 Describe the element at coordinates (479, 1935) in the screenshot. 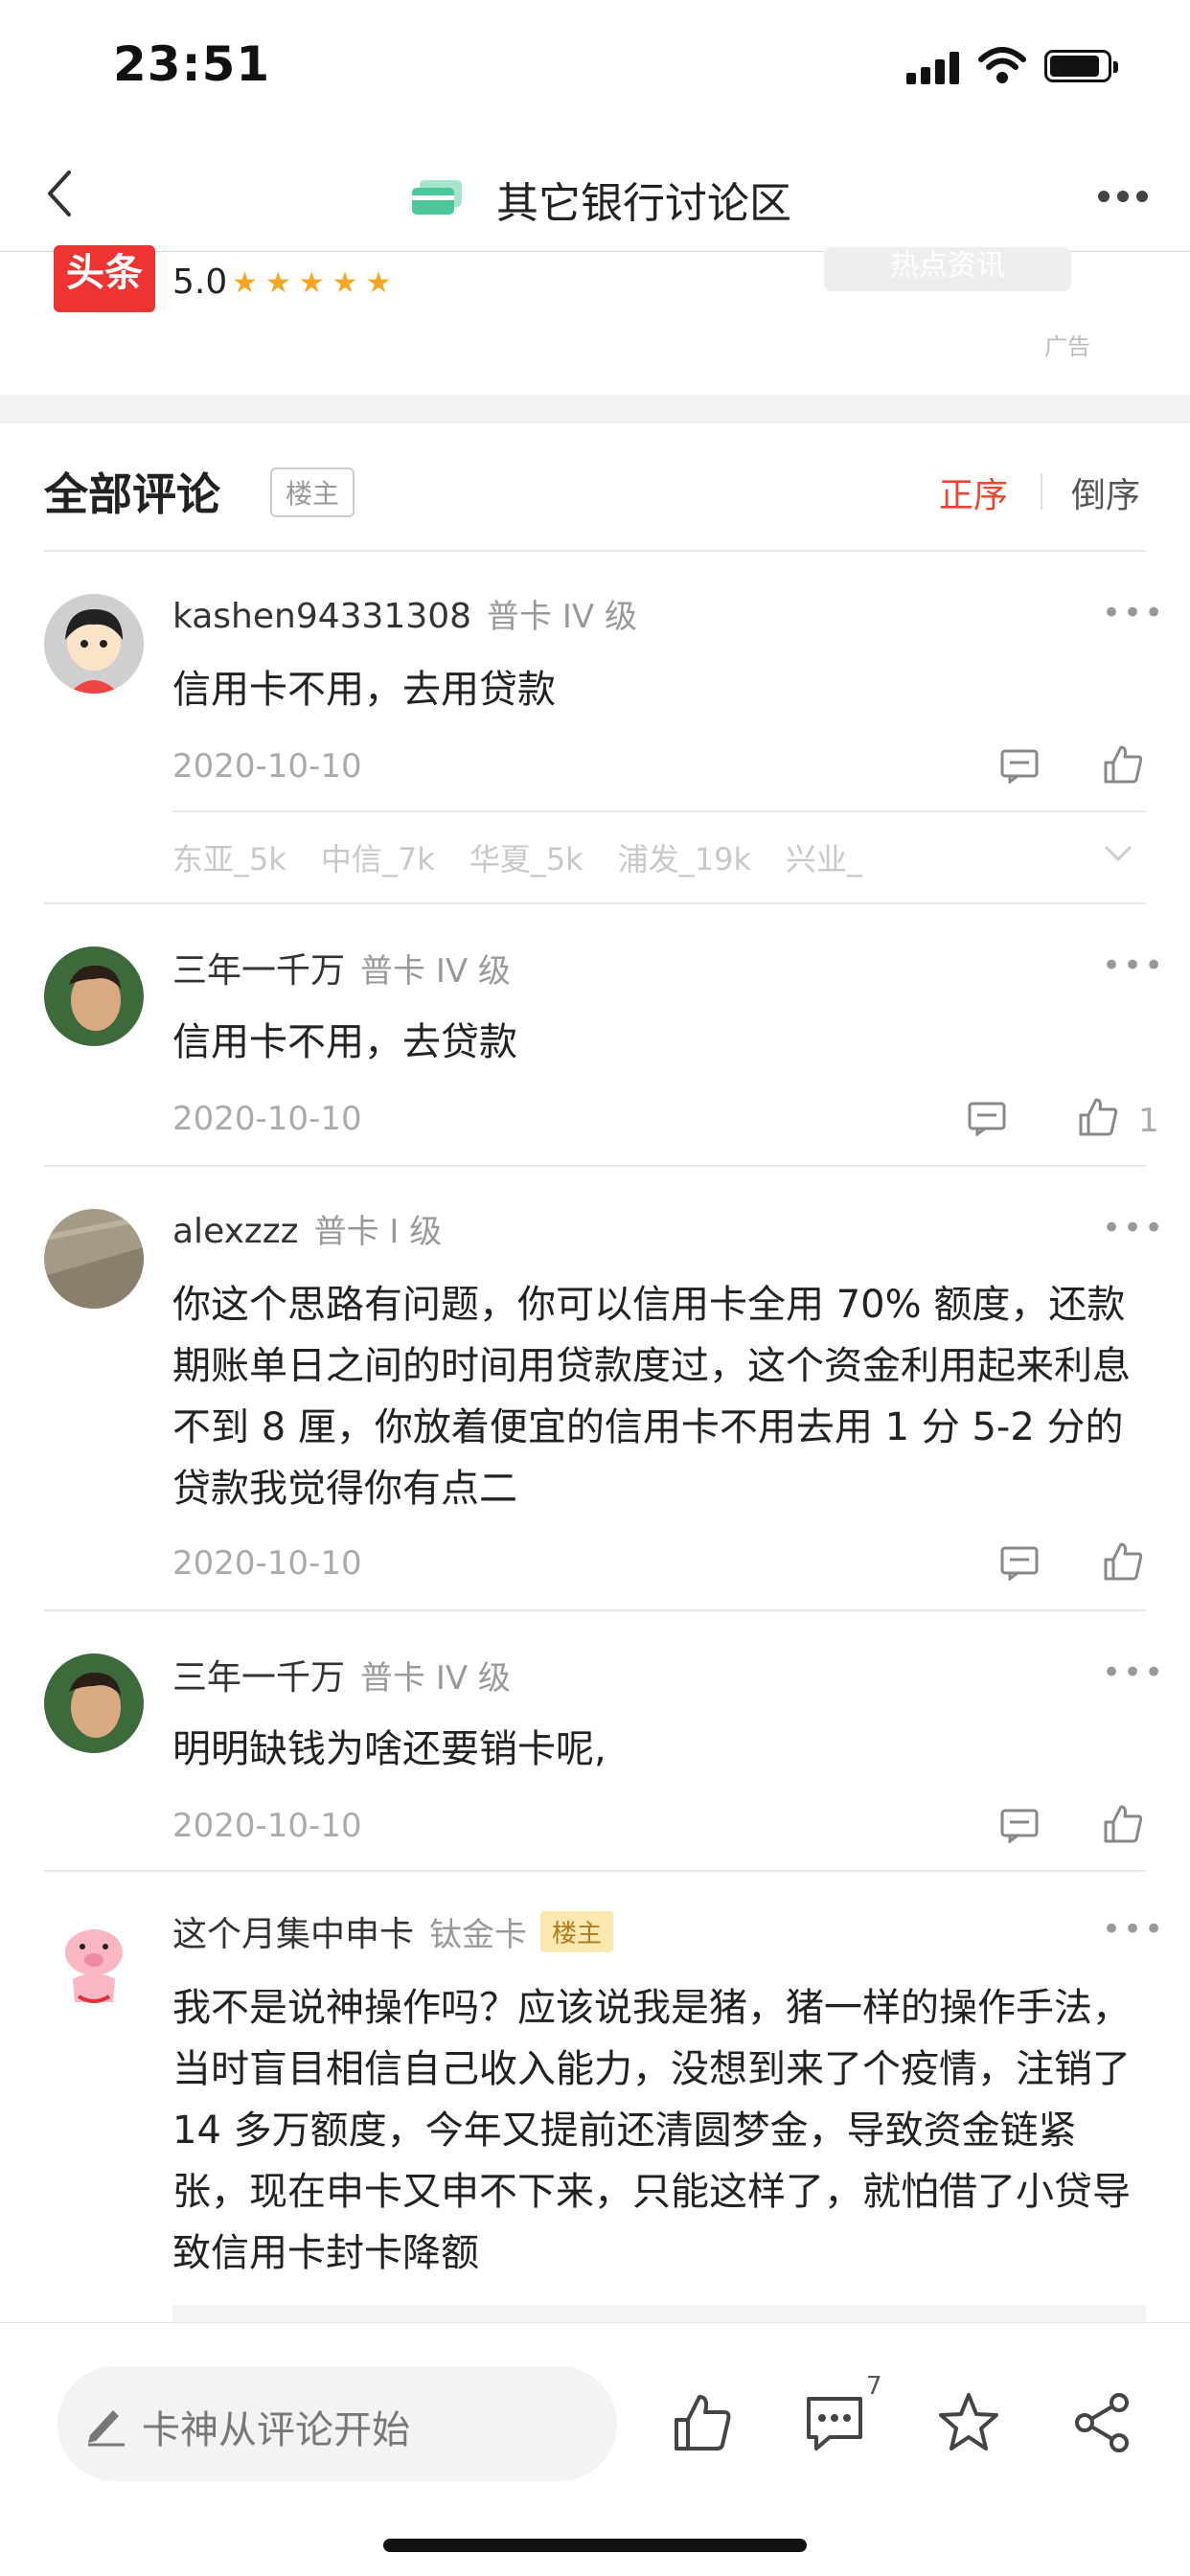

I see `user-level: 钛金卡` at that location.